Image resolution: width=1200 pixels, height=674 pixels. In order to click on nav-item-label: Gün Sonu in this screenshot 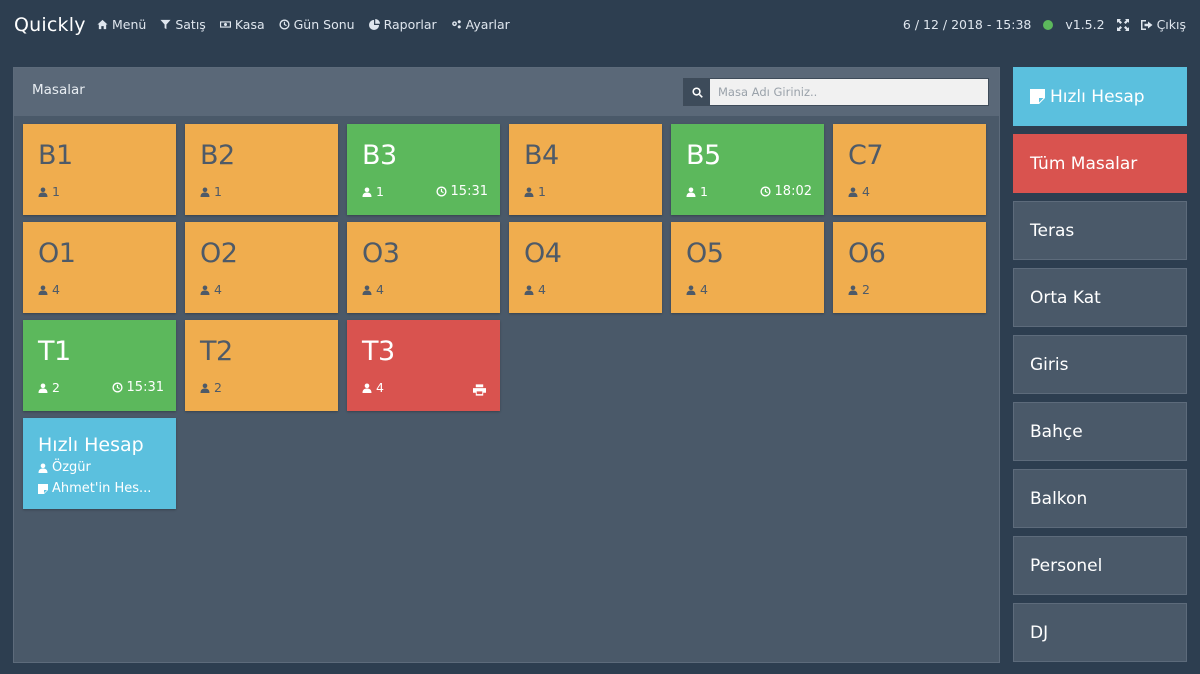, I will do `click(324, 24)`.